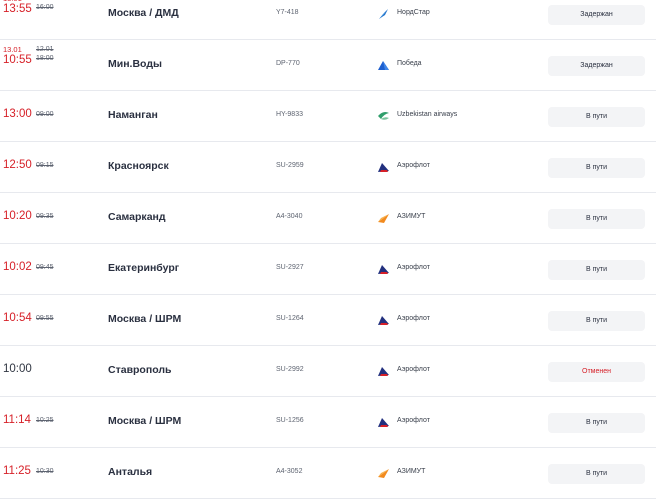 The width and height of the screenshot is (656, 502). What do you see at coordinates (17, 165) in the screenshot?
I see `actual-time: 12:50` at bounding box center [17, 165].